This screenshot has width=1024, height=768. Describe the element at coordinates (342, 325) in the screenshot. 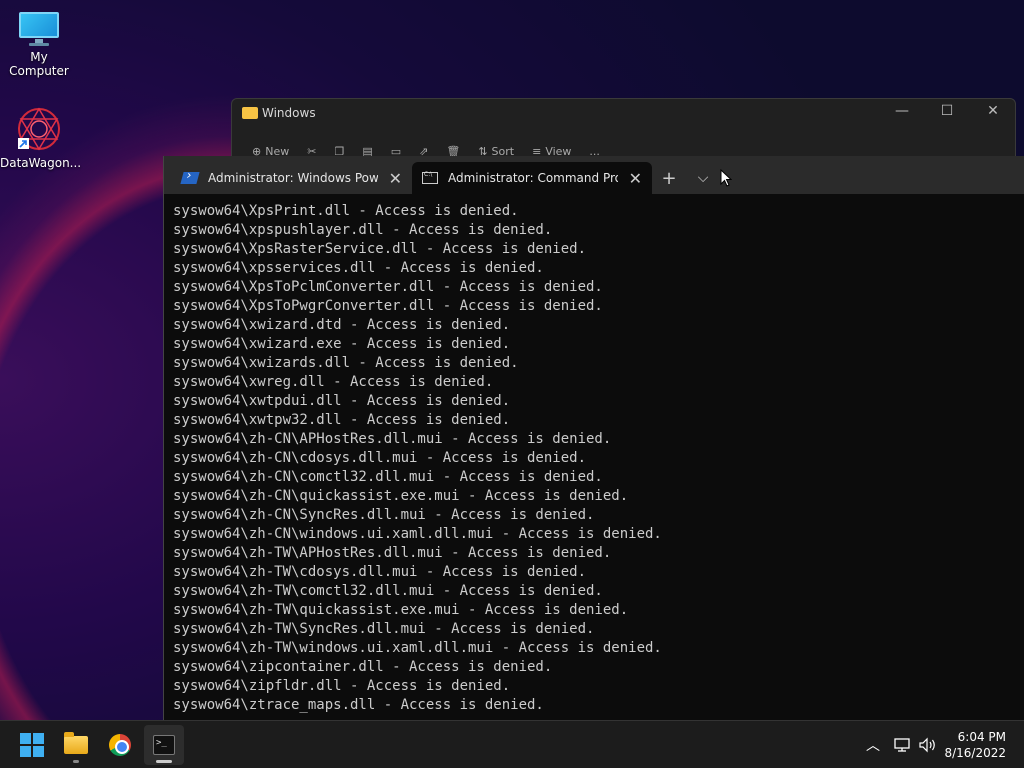

I see `console-line: syswow64\xwizard.dtd - Access is denied.` at that location.